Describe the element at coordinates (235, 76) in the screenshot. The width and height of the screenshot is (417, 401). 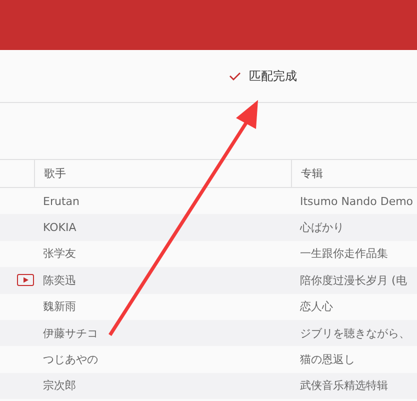
I see `check-icon` at that location.